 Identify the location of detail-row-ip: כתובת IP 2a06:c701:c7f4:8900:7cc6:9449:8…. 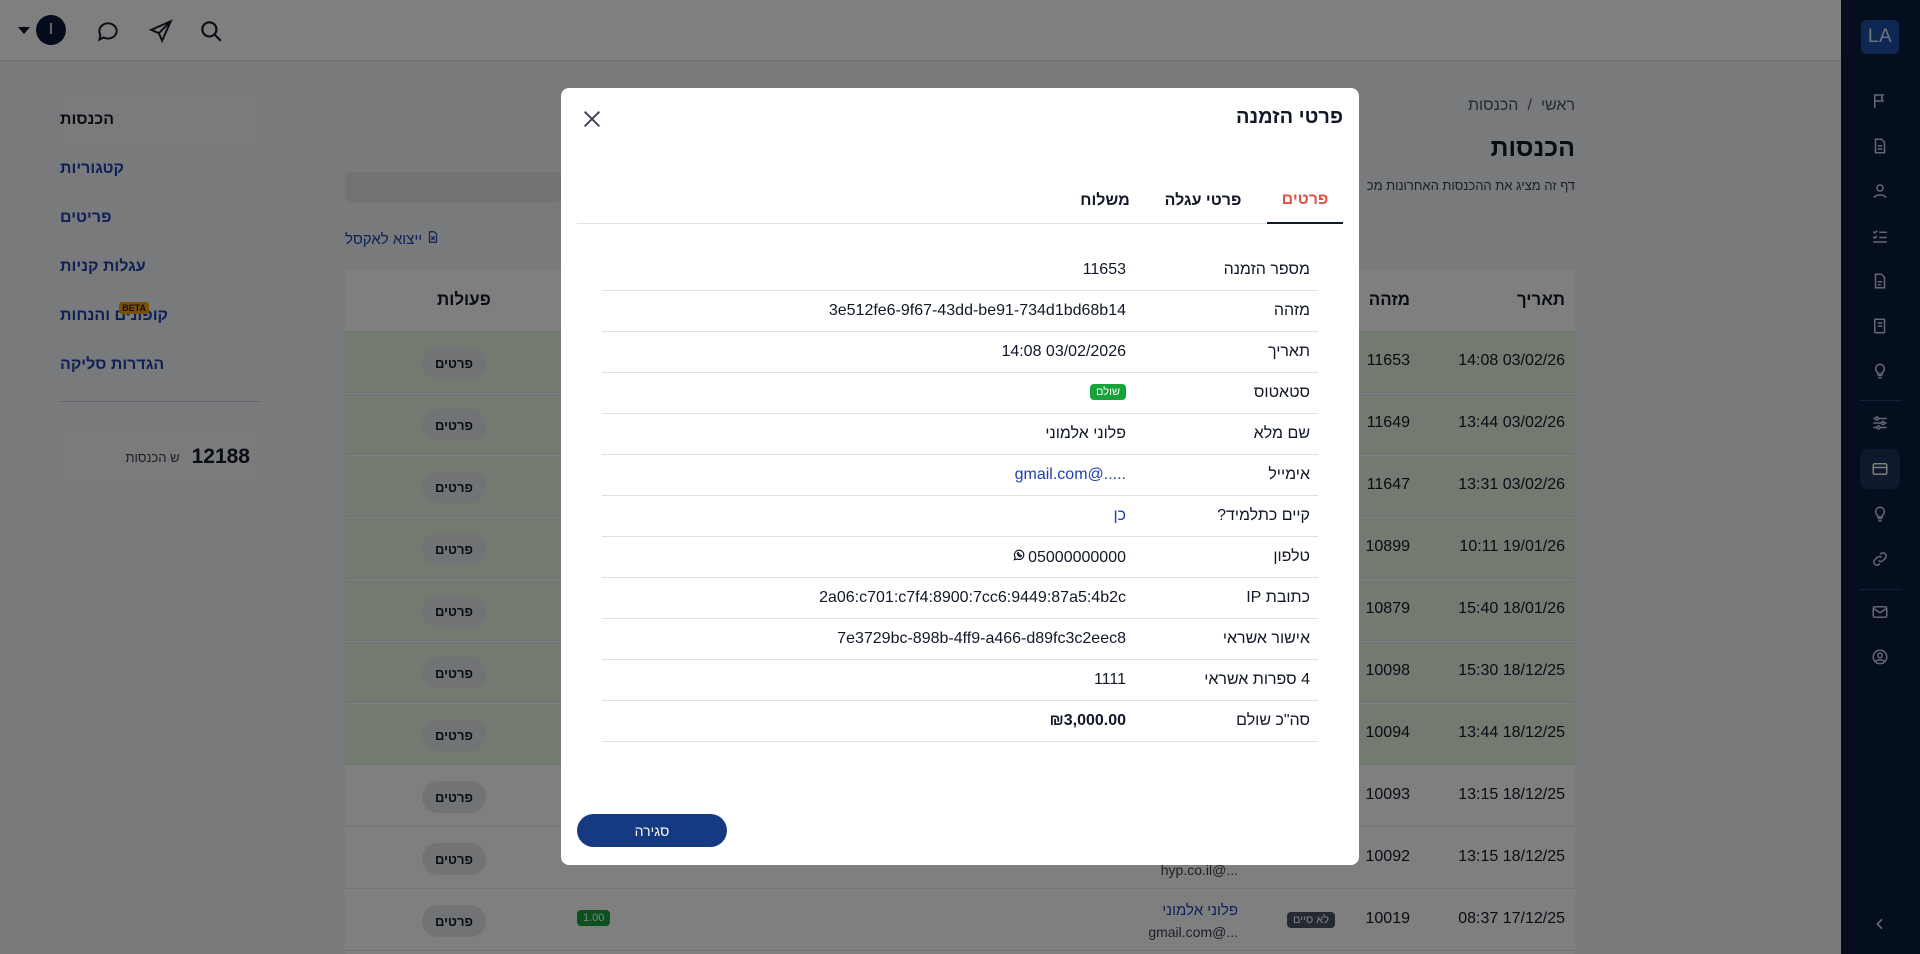
(960, 598).